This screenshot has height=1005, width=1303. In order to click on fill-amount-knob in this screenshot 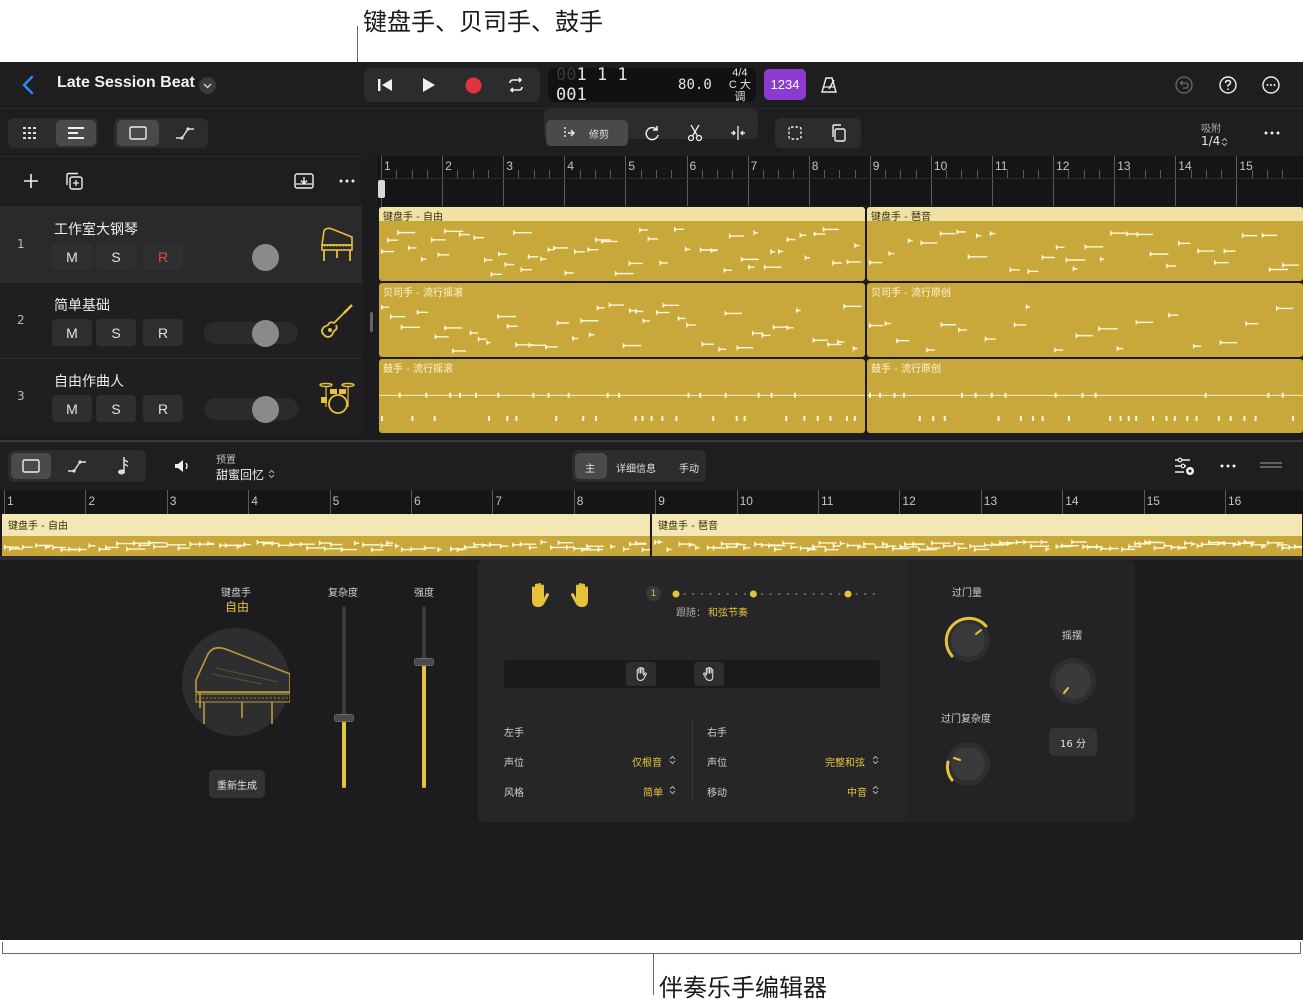, I will do `click(968, 640)`.